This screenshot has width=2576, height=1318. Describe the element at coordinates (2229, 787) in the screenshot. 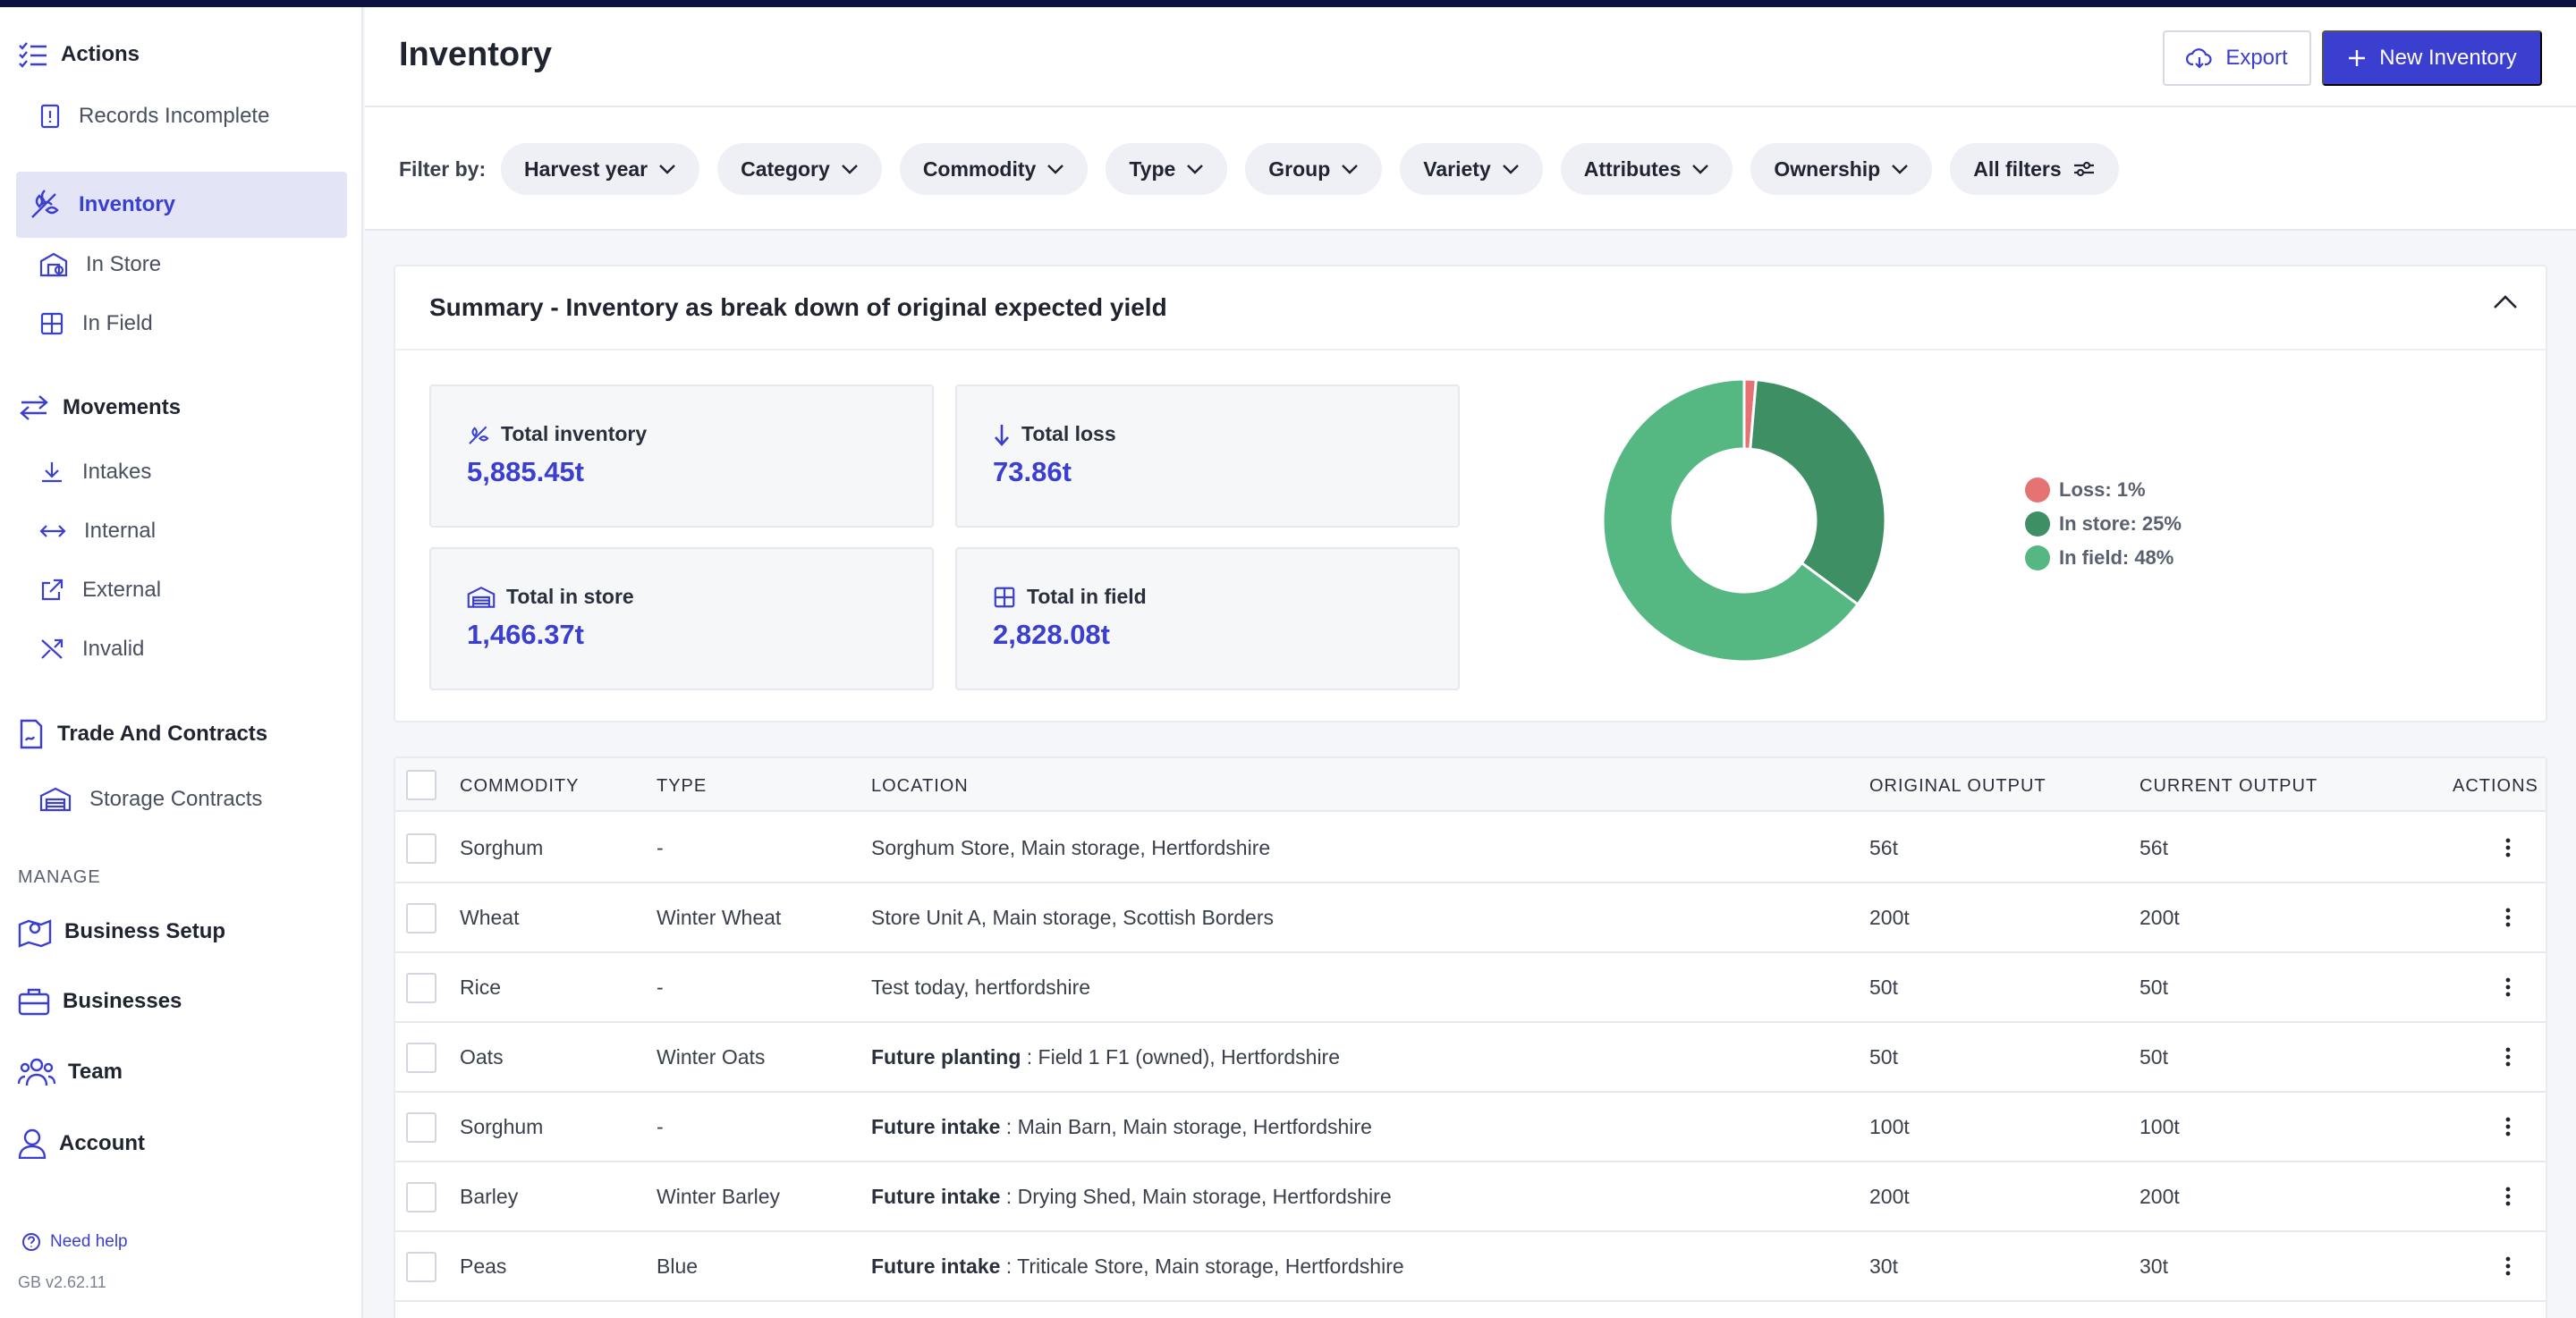

I see `column-header-current-output: CURRENT OUTPUT` at that location.